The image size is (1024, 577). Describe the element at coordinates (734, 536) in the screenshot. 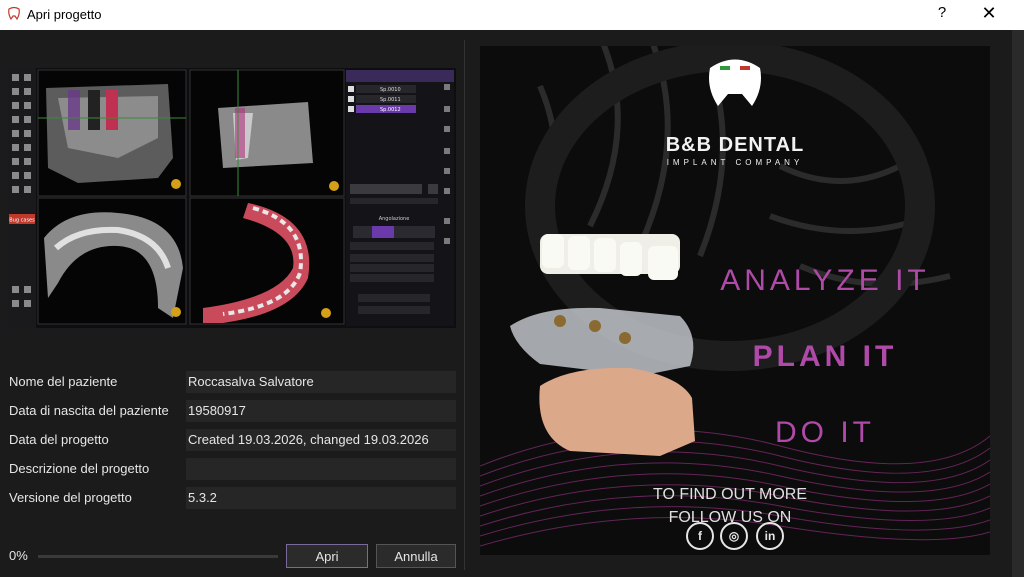

I see `instagram-icon: ◎` at that location.